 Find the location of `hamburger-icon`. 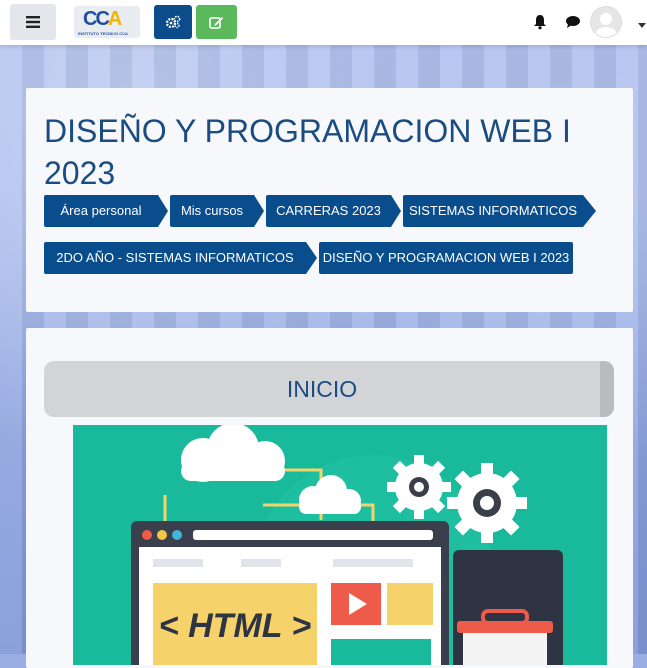

hamburger-icon is located at coordinates (33, 22).